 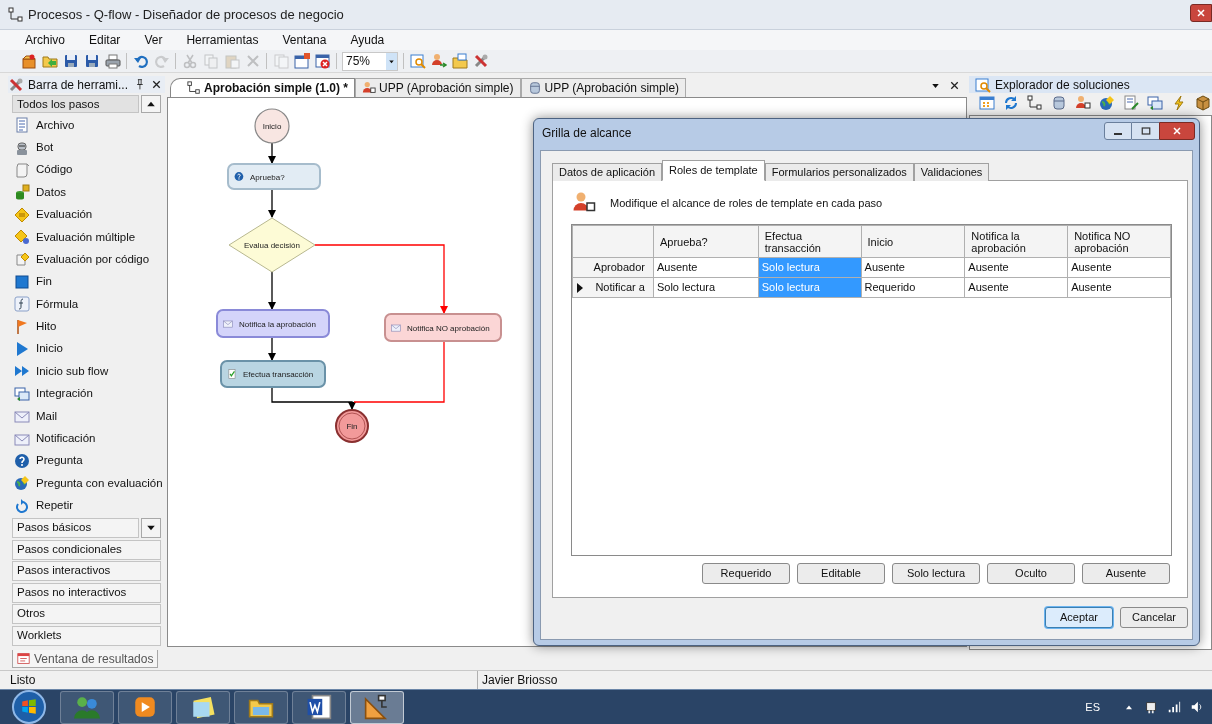 I want to click on close-icon, so click(x=156, y=84).